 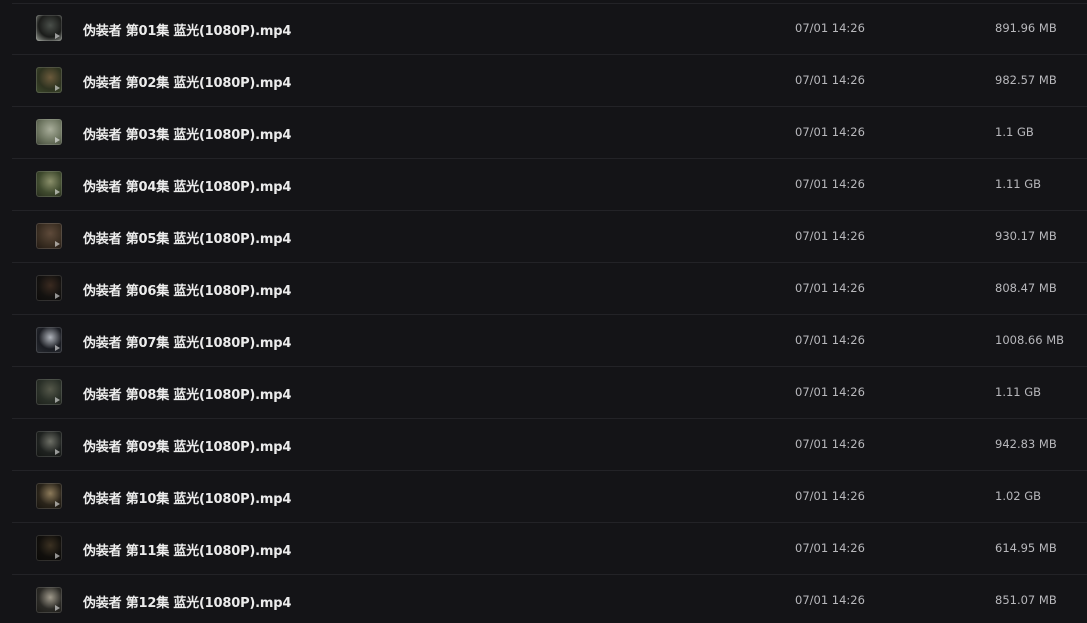 What do you see at coordinates (187, 393) in the screenshot?
I see `file-name: 伪装者 第08集 蓝光(1080P).mp4` at bounding box center [187, 393].